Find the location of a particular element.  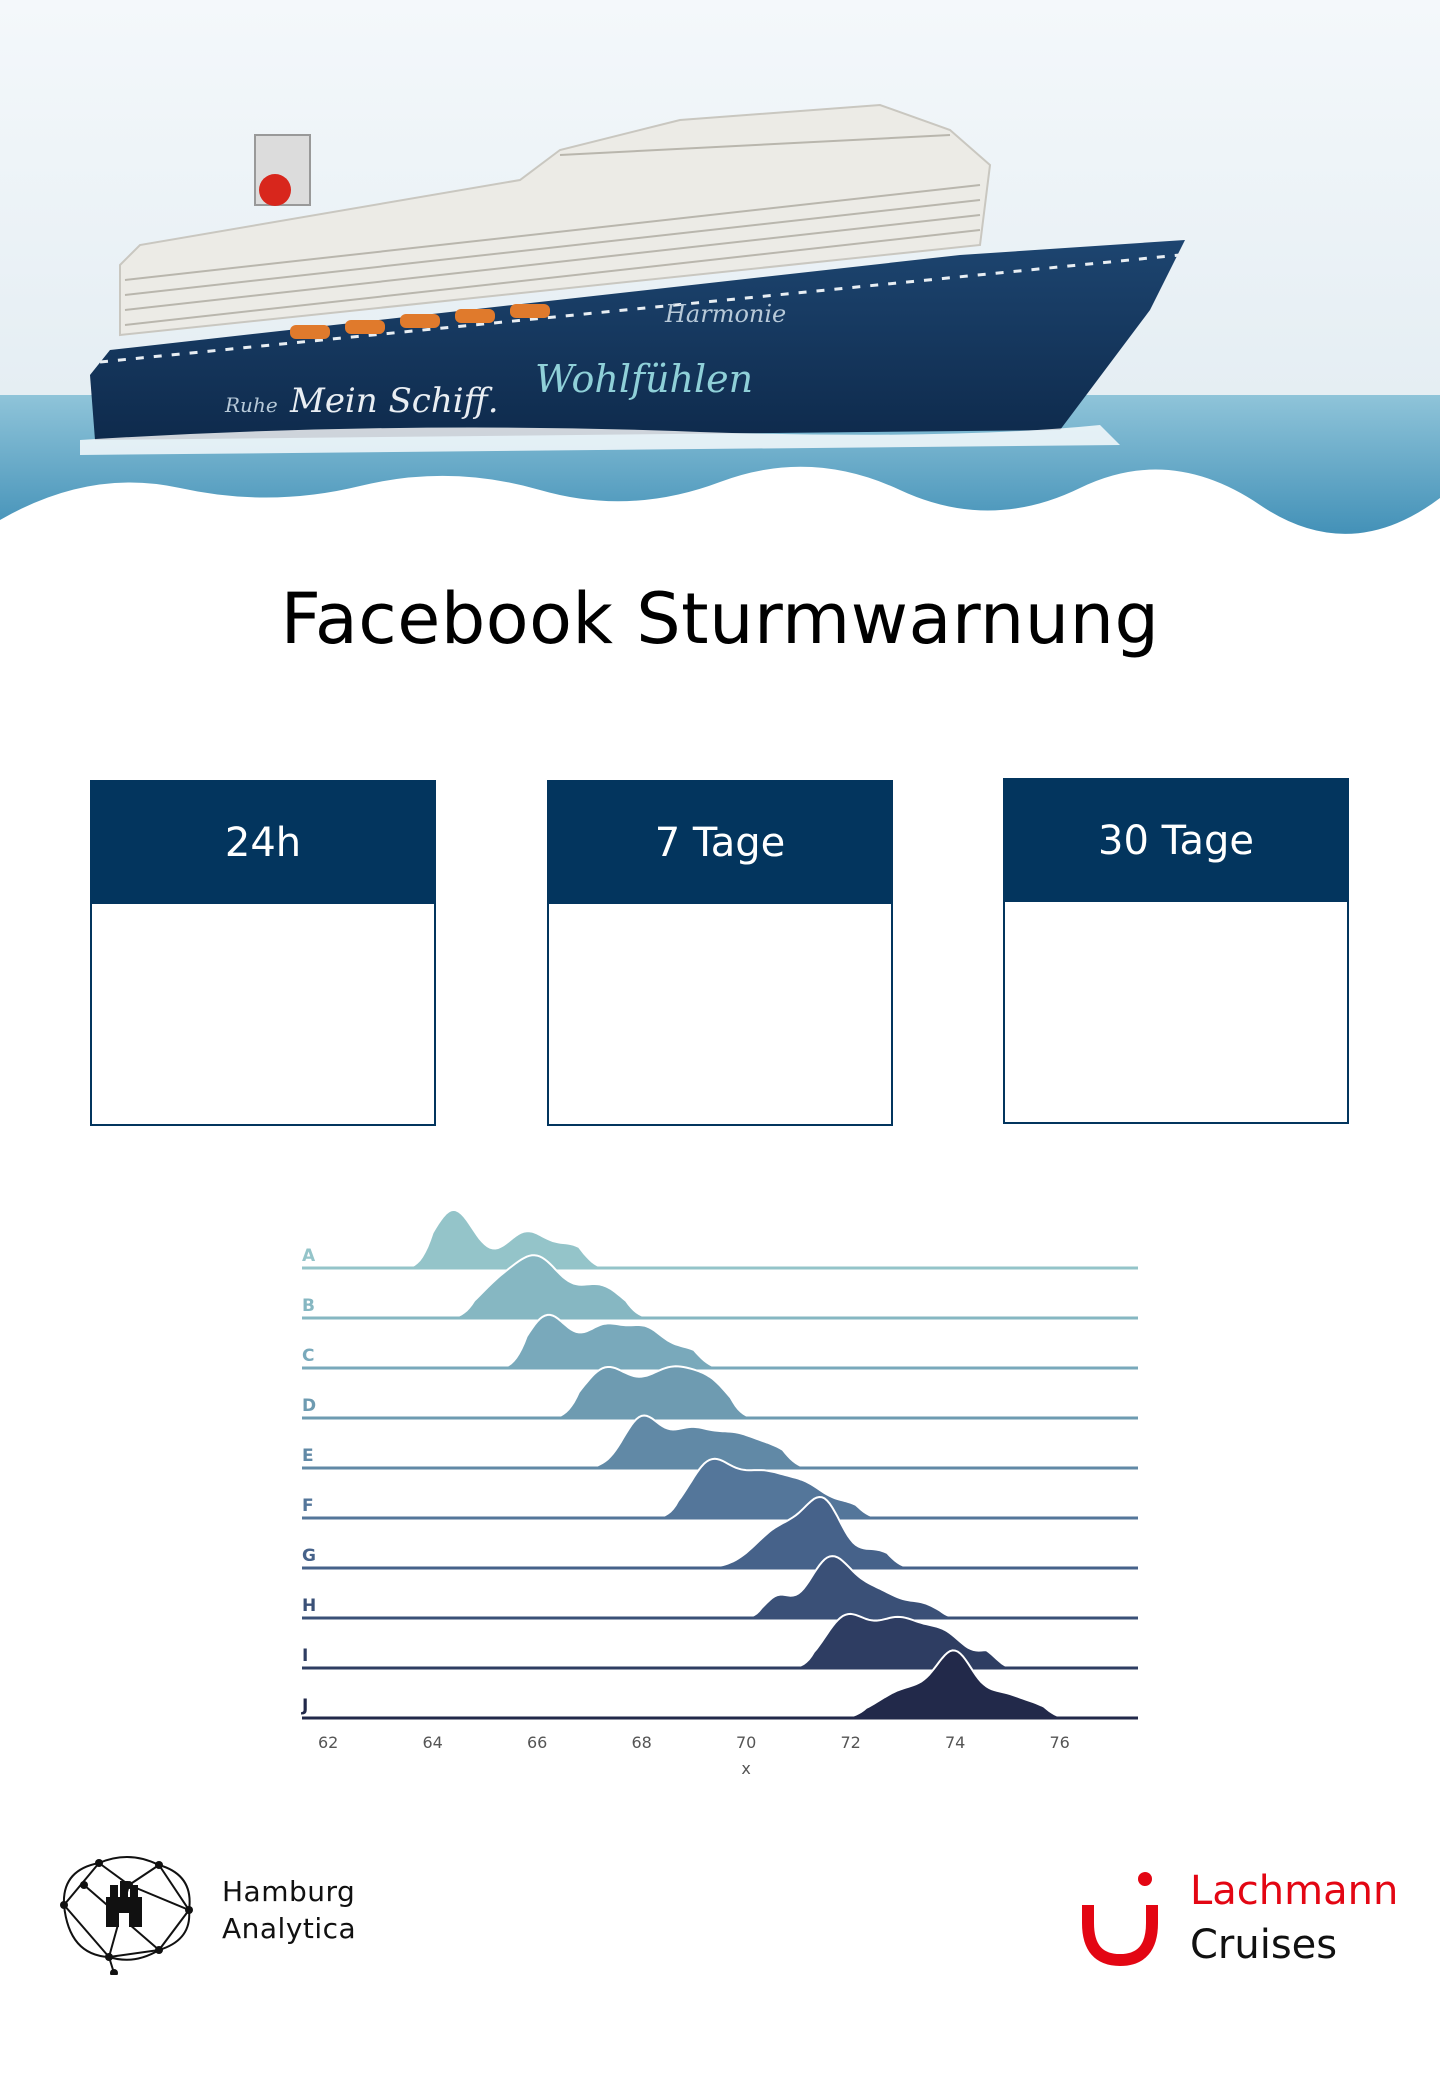

x-tick-label: 62 is located at coordinates (328, 1742).